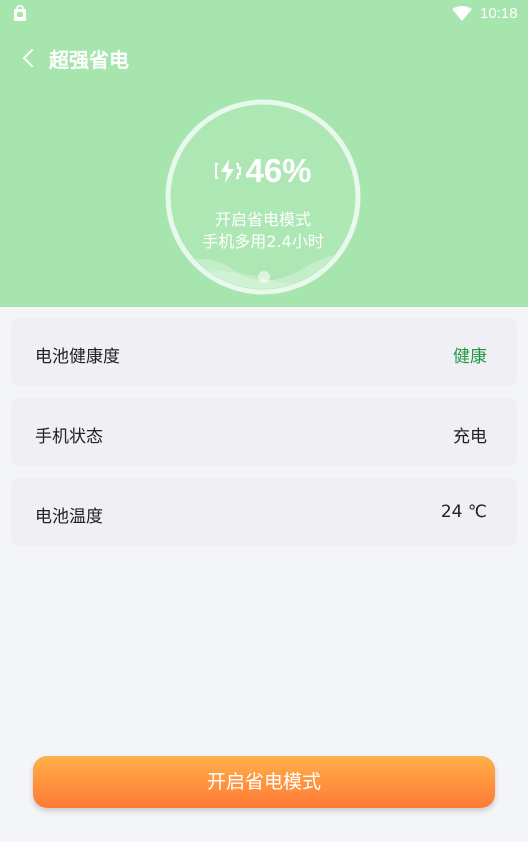 The width and height of the screenshot is (528, 842). Describe the element at coordinates (470, 357) in the screenshot. I see `card-value: 健康` at that location.